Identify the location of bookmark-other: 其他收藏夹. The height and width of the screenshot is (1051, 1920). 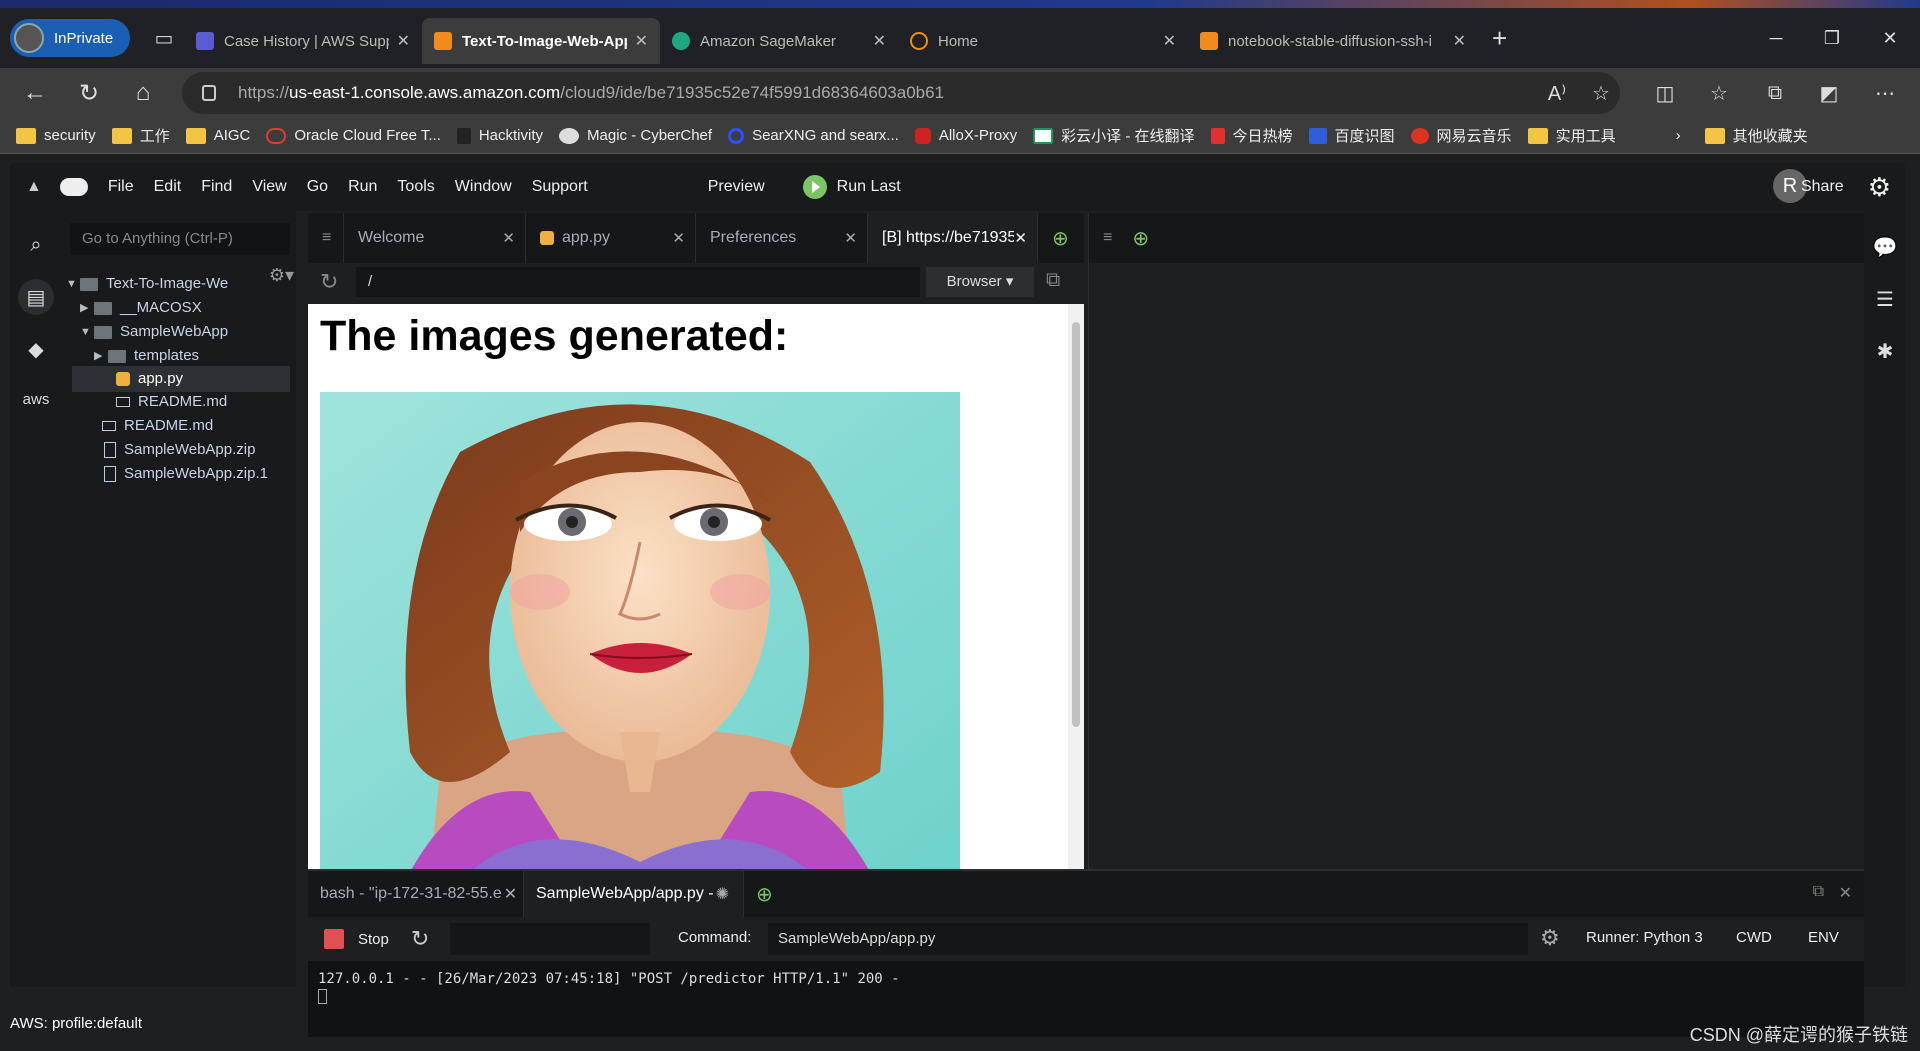
(1756, 135).